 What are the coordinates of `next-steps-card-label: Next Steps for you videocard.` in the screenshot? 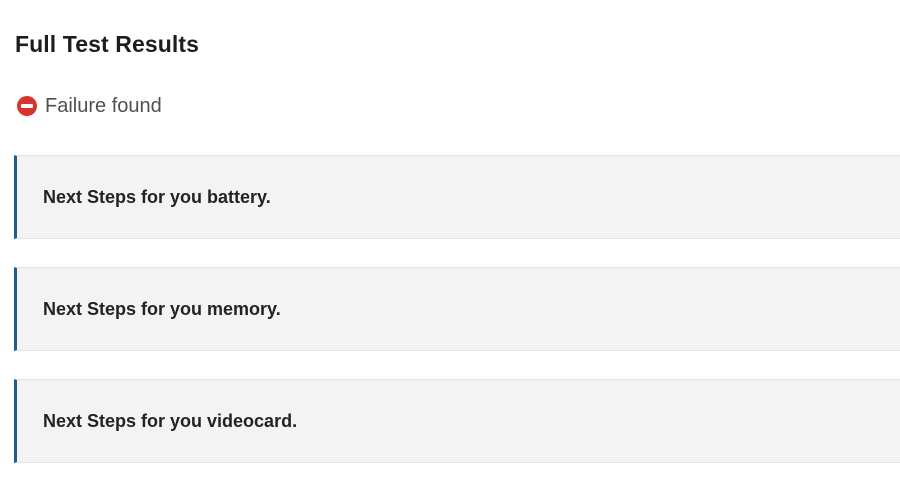 It's located at (170, 420).